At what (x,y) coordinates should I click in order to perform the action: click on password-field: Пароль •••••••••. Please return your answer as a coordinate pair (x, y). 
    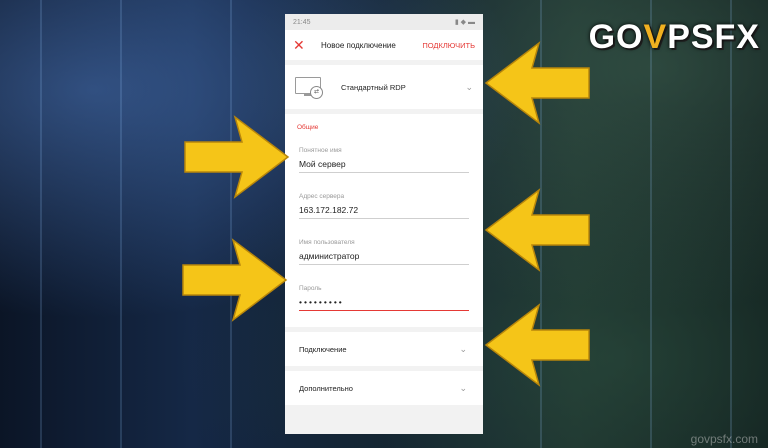
    Looking at the image, I should click on (384, 298).